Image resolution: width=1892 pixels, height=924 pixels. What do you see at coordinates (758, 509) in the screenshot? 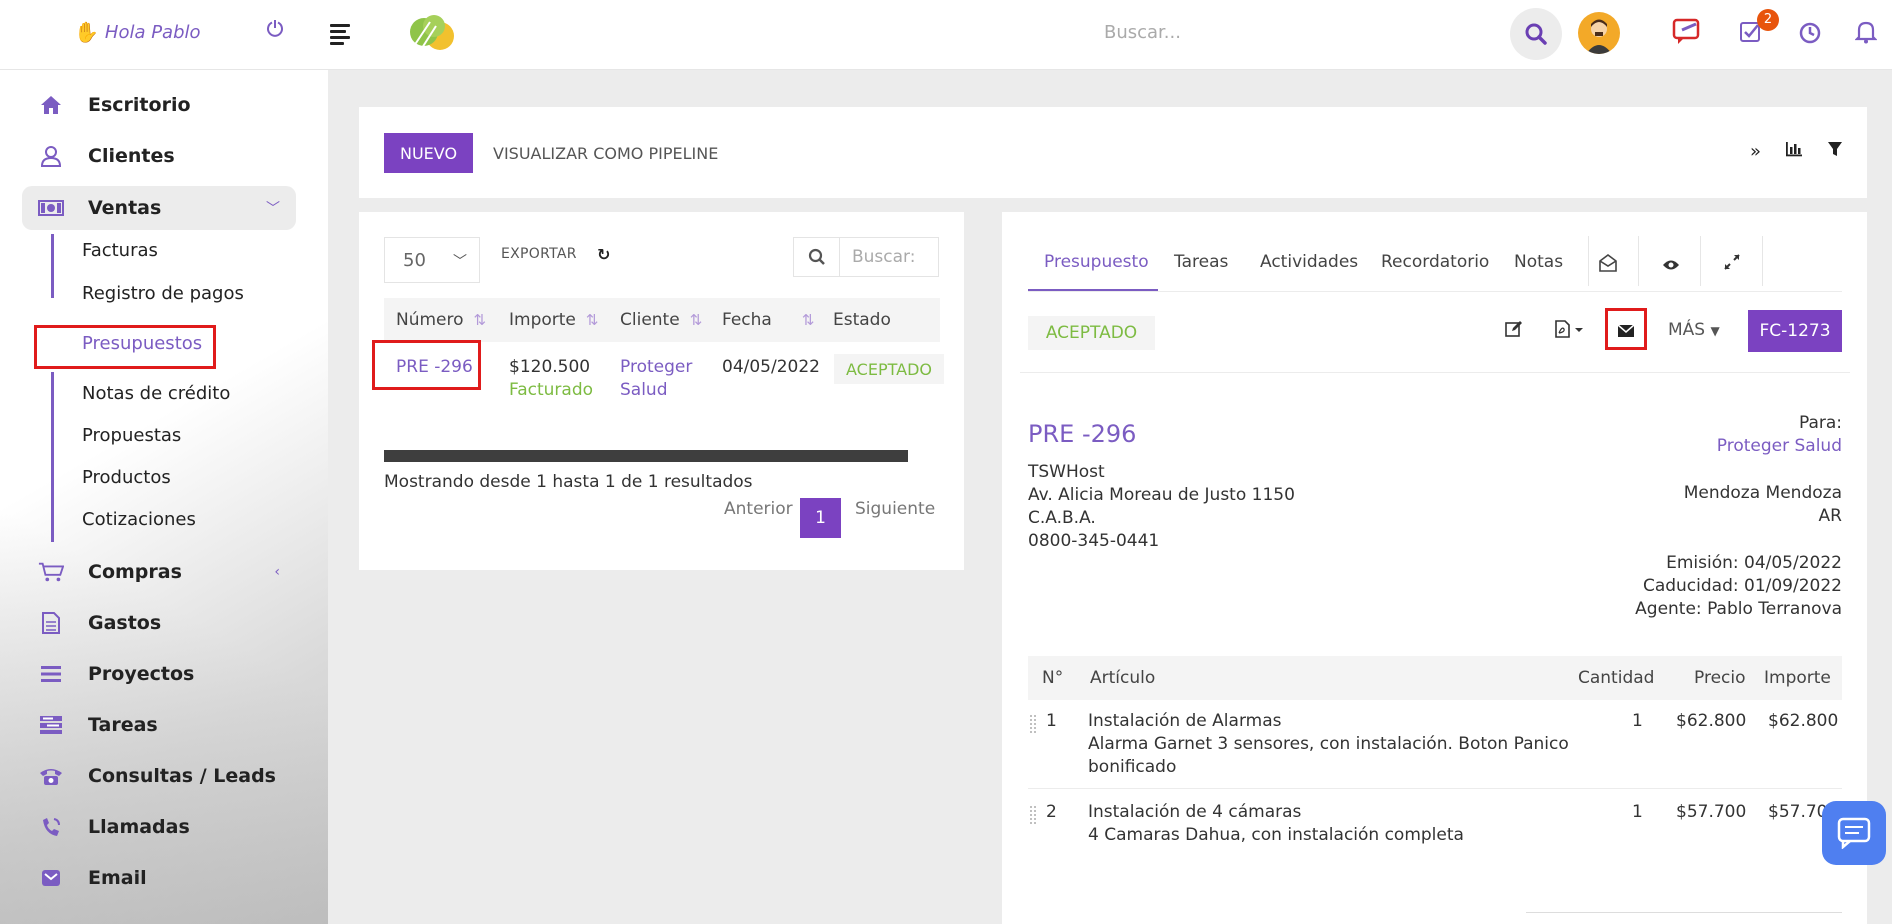
I see `pagination-prev: Anterior` at bounding box center [758, 509].